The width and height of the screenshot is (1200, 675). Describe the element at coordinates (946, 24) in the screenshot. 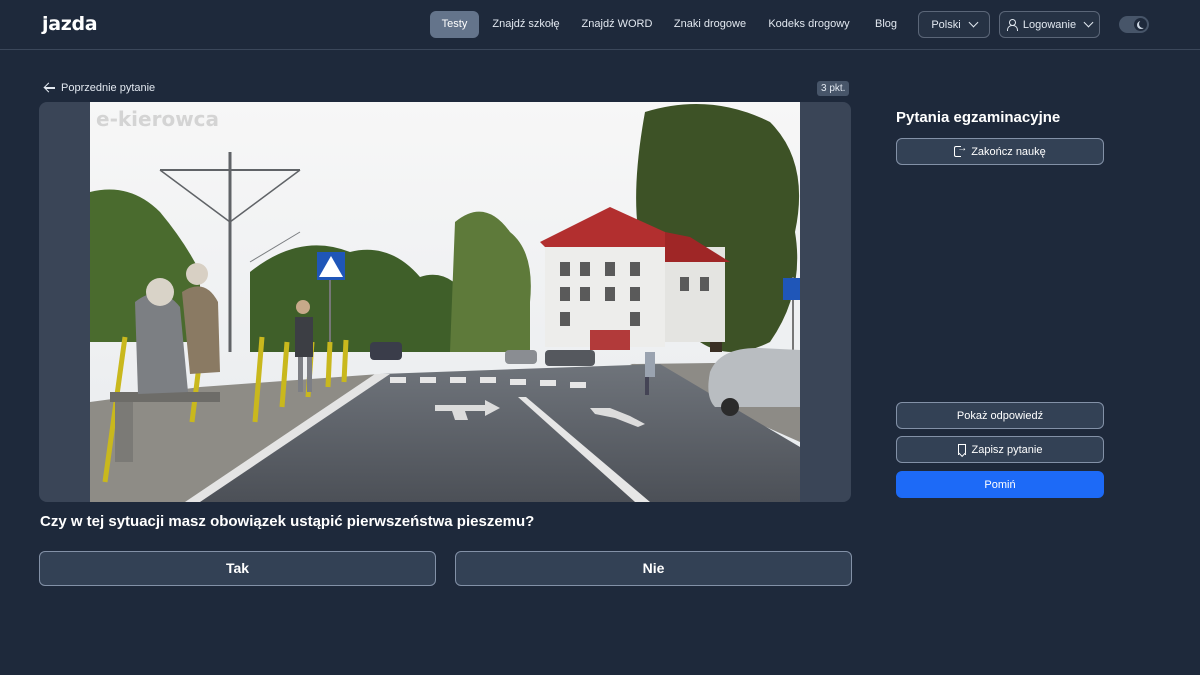

I see `language-label: Polski` at that location.